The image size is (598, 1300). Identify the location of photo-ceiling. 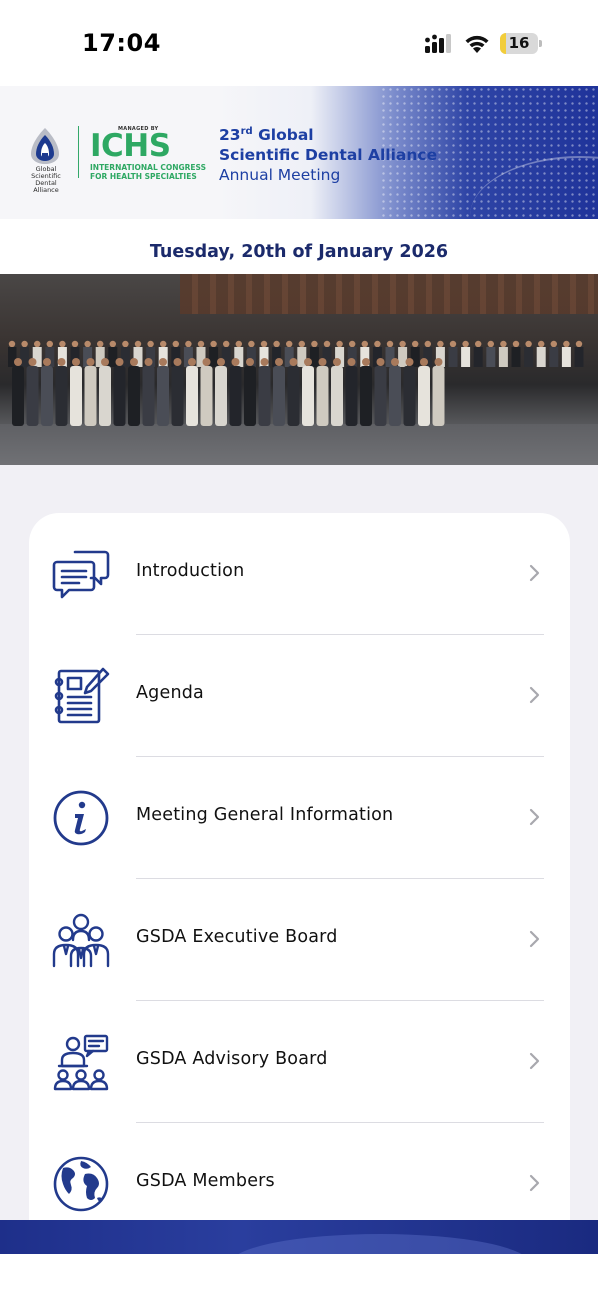
(389, 294).